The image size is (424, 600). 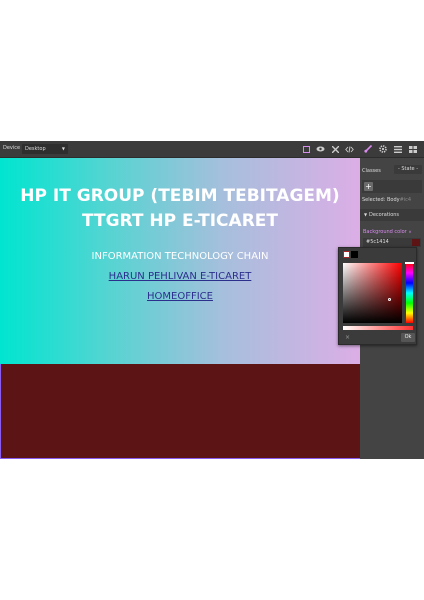 I want to click on top-toolbar: Device Desktop ▼, so click(x=212, y=149).